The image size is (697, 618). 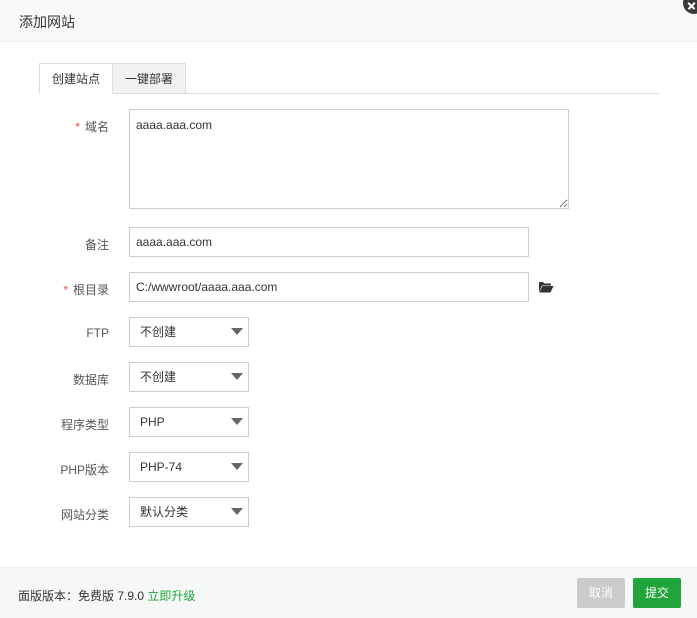 What do you see at coordinates (149, 78) in the screenshot?
I see `tab-one-click-deploy: 一键部署` at bounding box center [149, 78].